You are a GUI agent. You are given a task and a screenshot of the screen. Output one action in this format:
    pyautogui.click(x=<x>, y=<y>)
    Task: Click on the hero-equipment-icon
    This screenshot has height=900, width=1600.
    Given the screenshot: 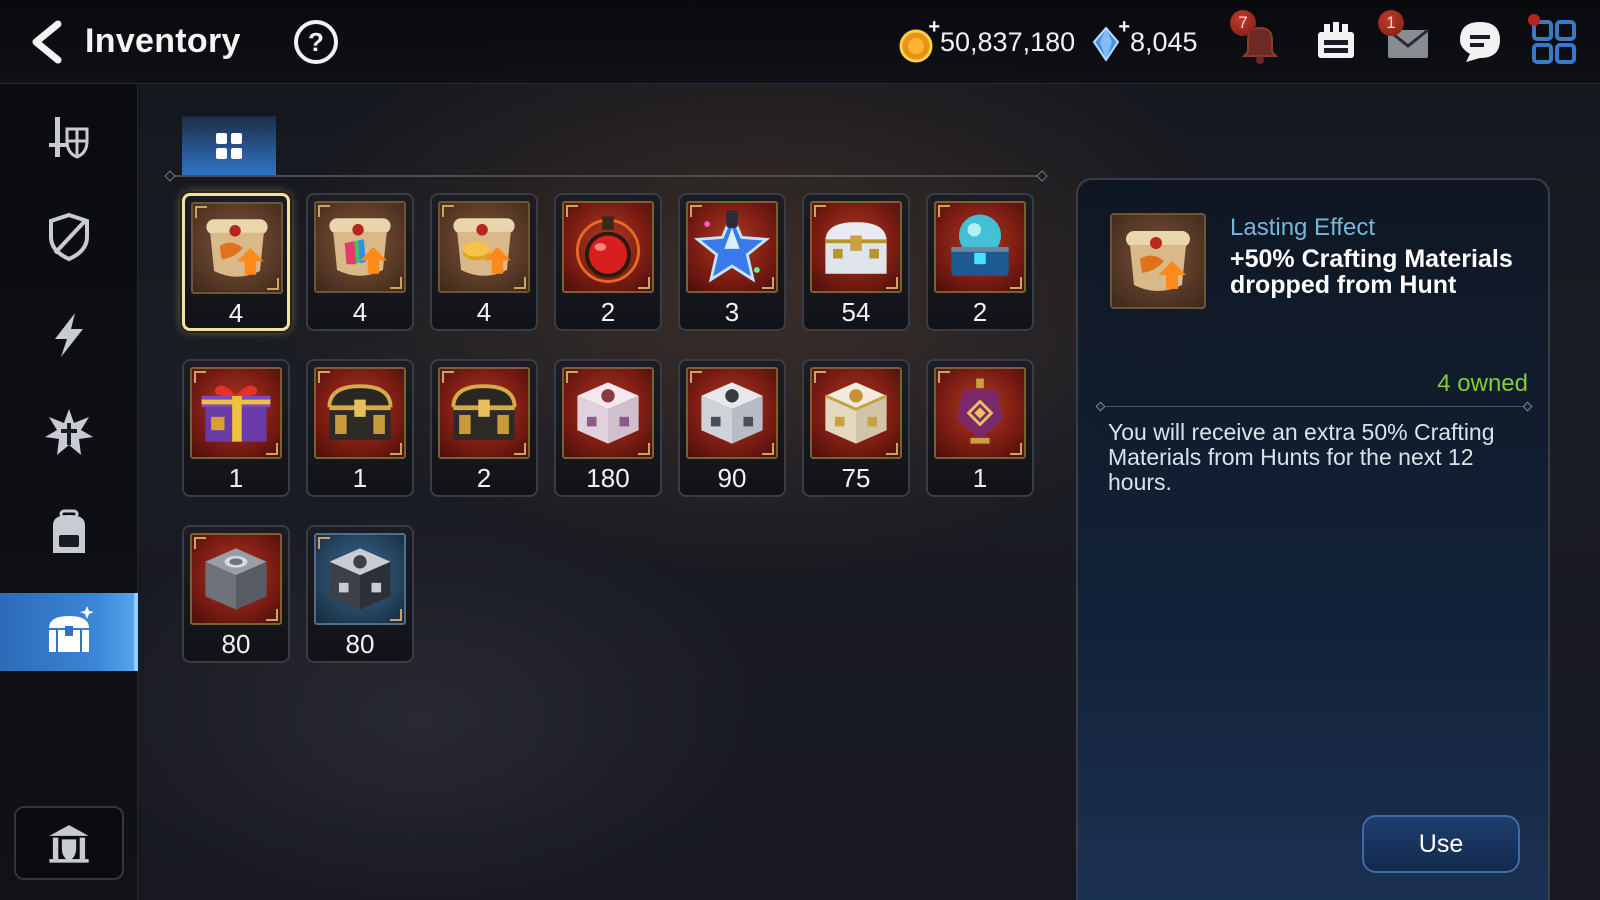 What is the action you would take?
    pyautogui.click(x=69, y=138)
    